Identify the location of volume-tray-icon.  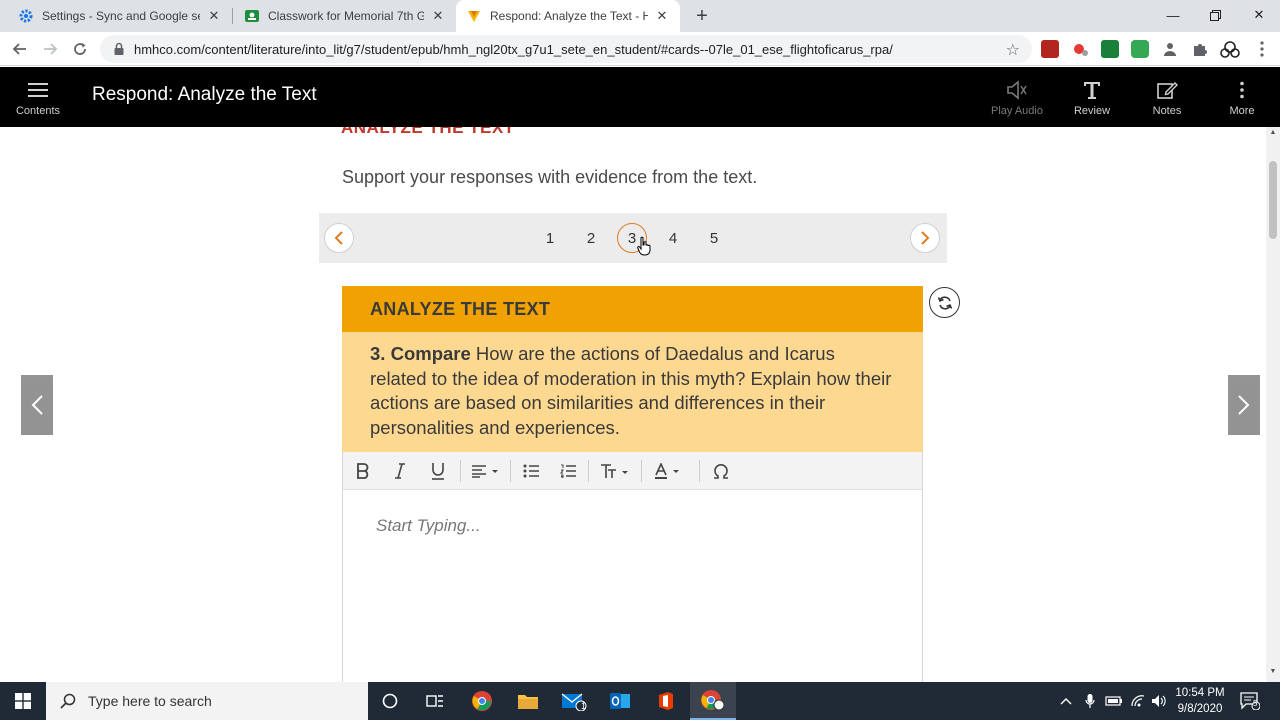
(1159, 701).